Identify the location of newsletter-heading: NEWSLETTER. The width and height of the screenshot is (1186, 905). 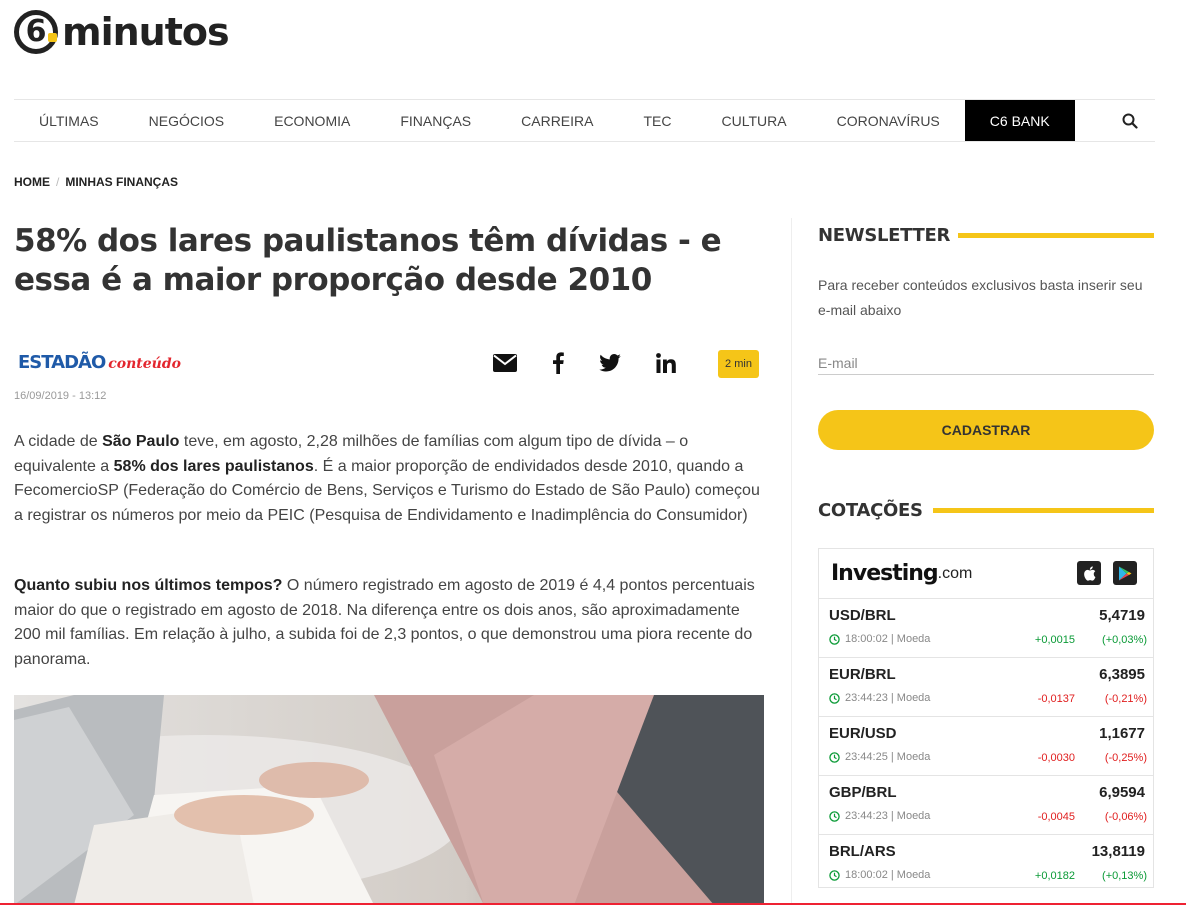
(884, 235).